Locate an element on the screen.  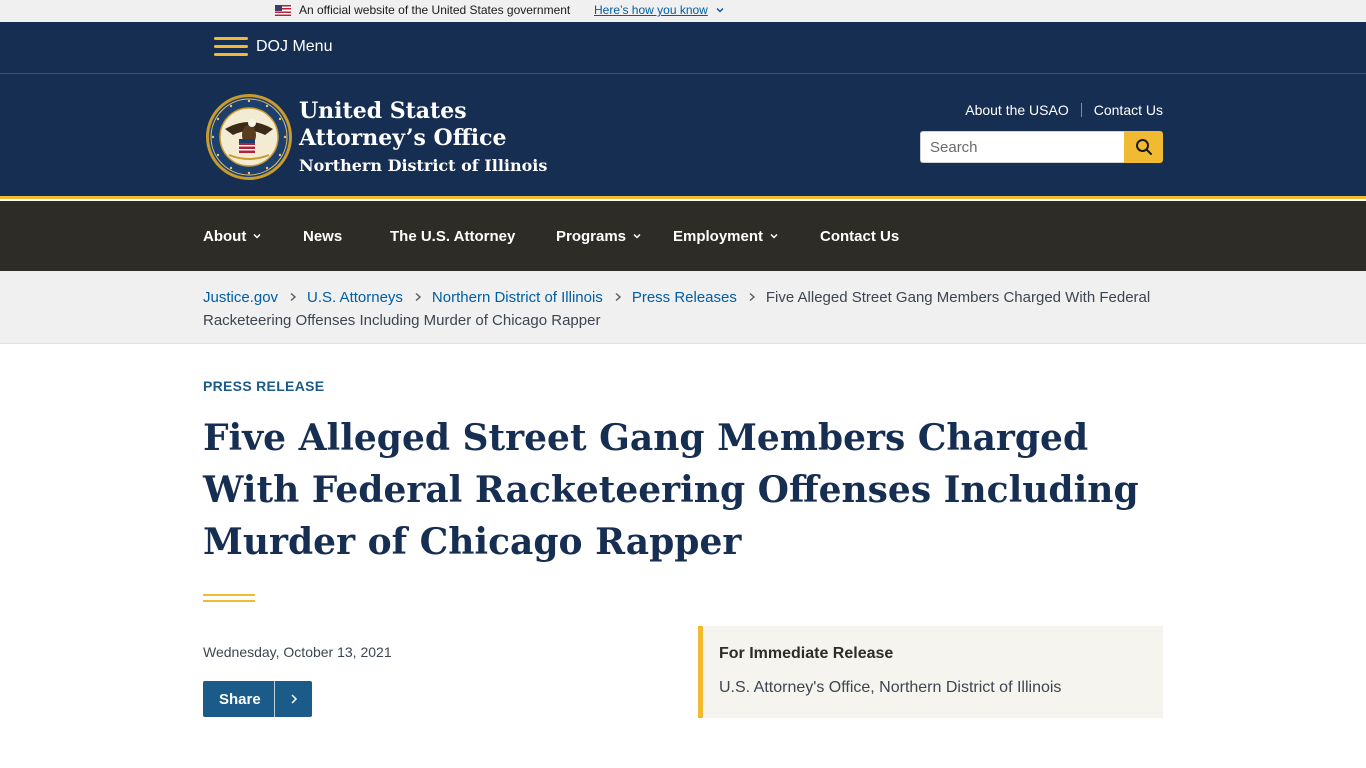
share-expand is located at coordinates (293, 699).